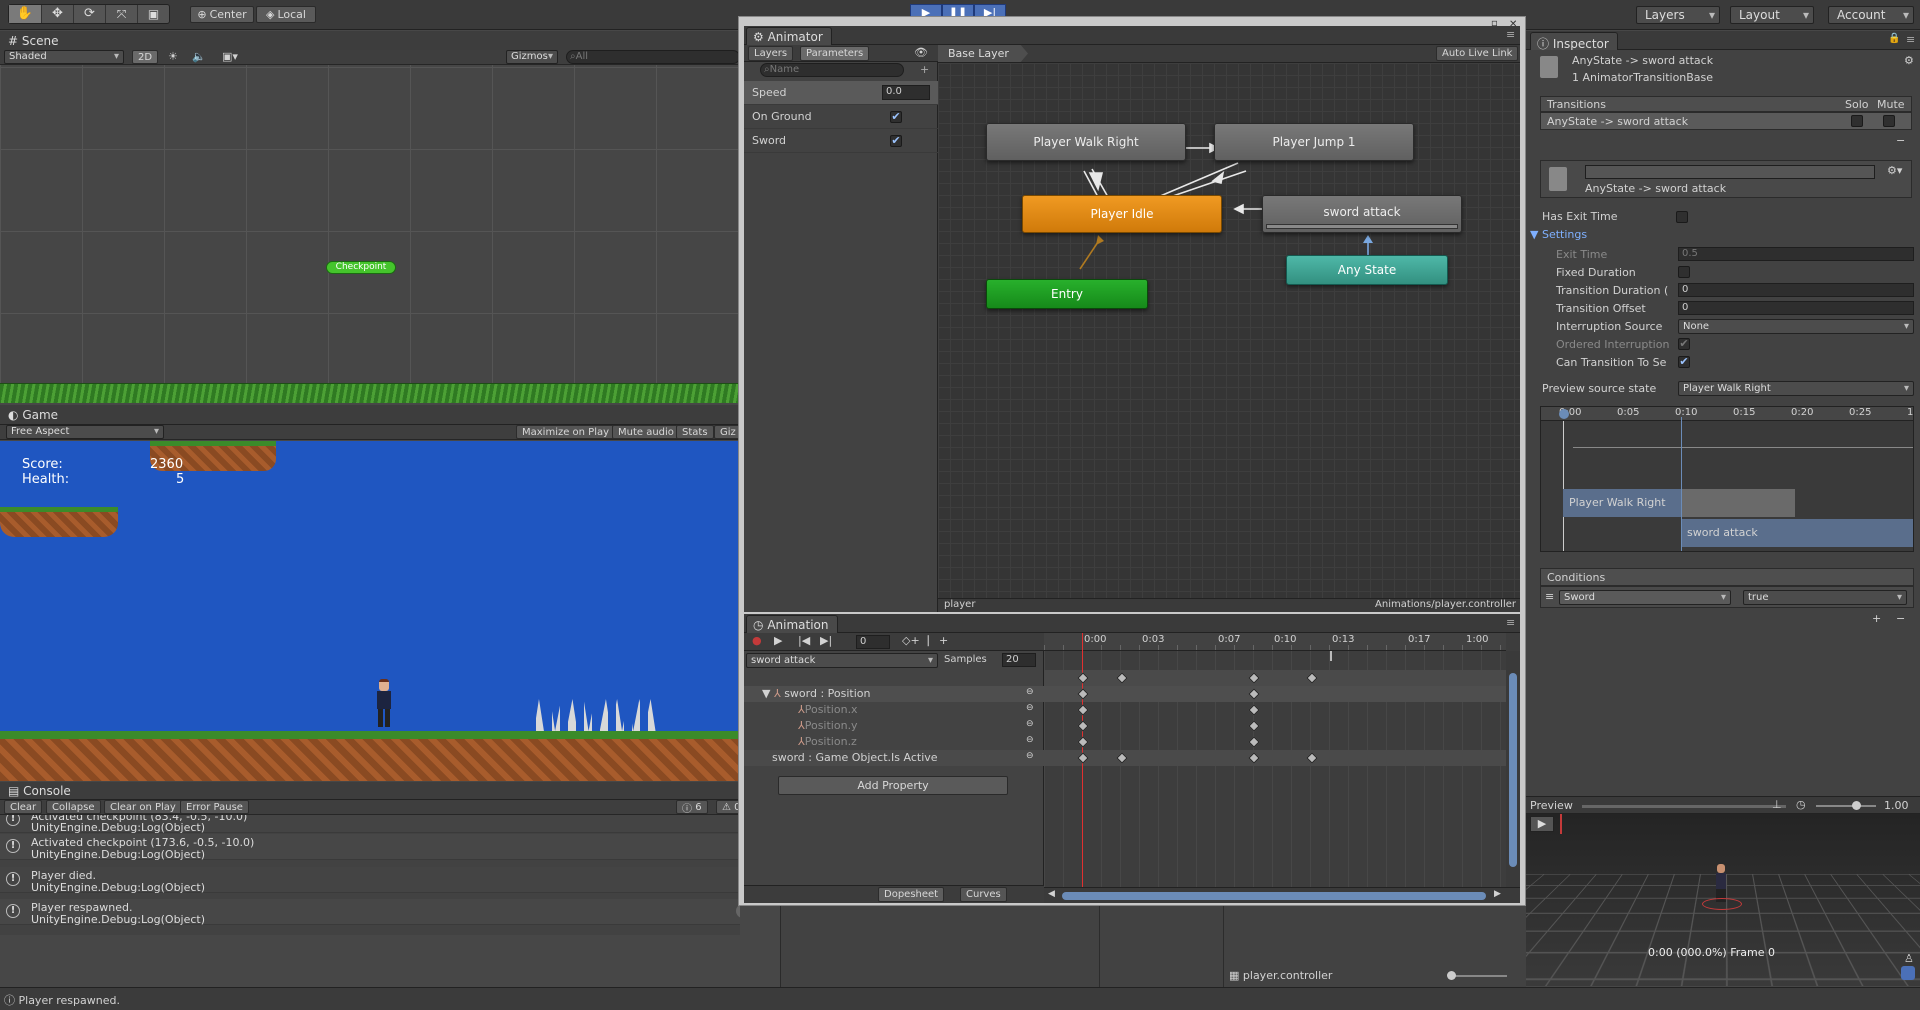 This screenshot has width=1920, height=1010. I want to click on transition-offset-field: 0, so click(1796, 308).